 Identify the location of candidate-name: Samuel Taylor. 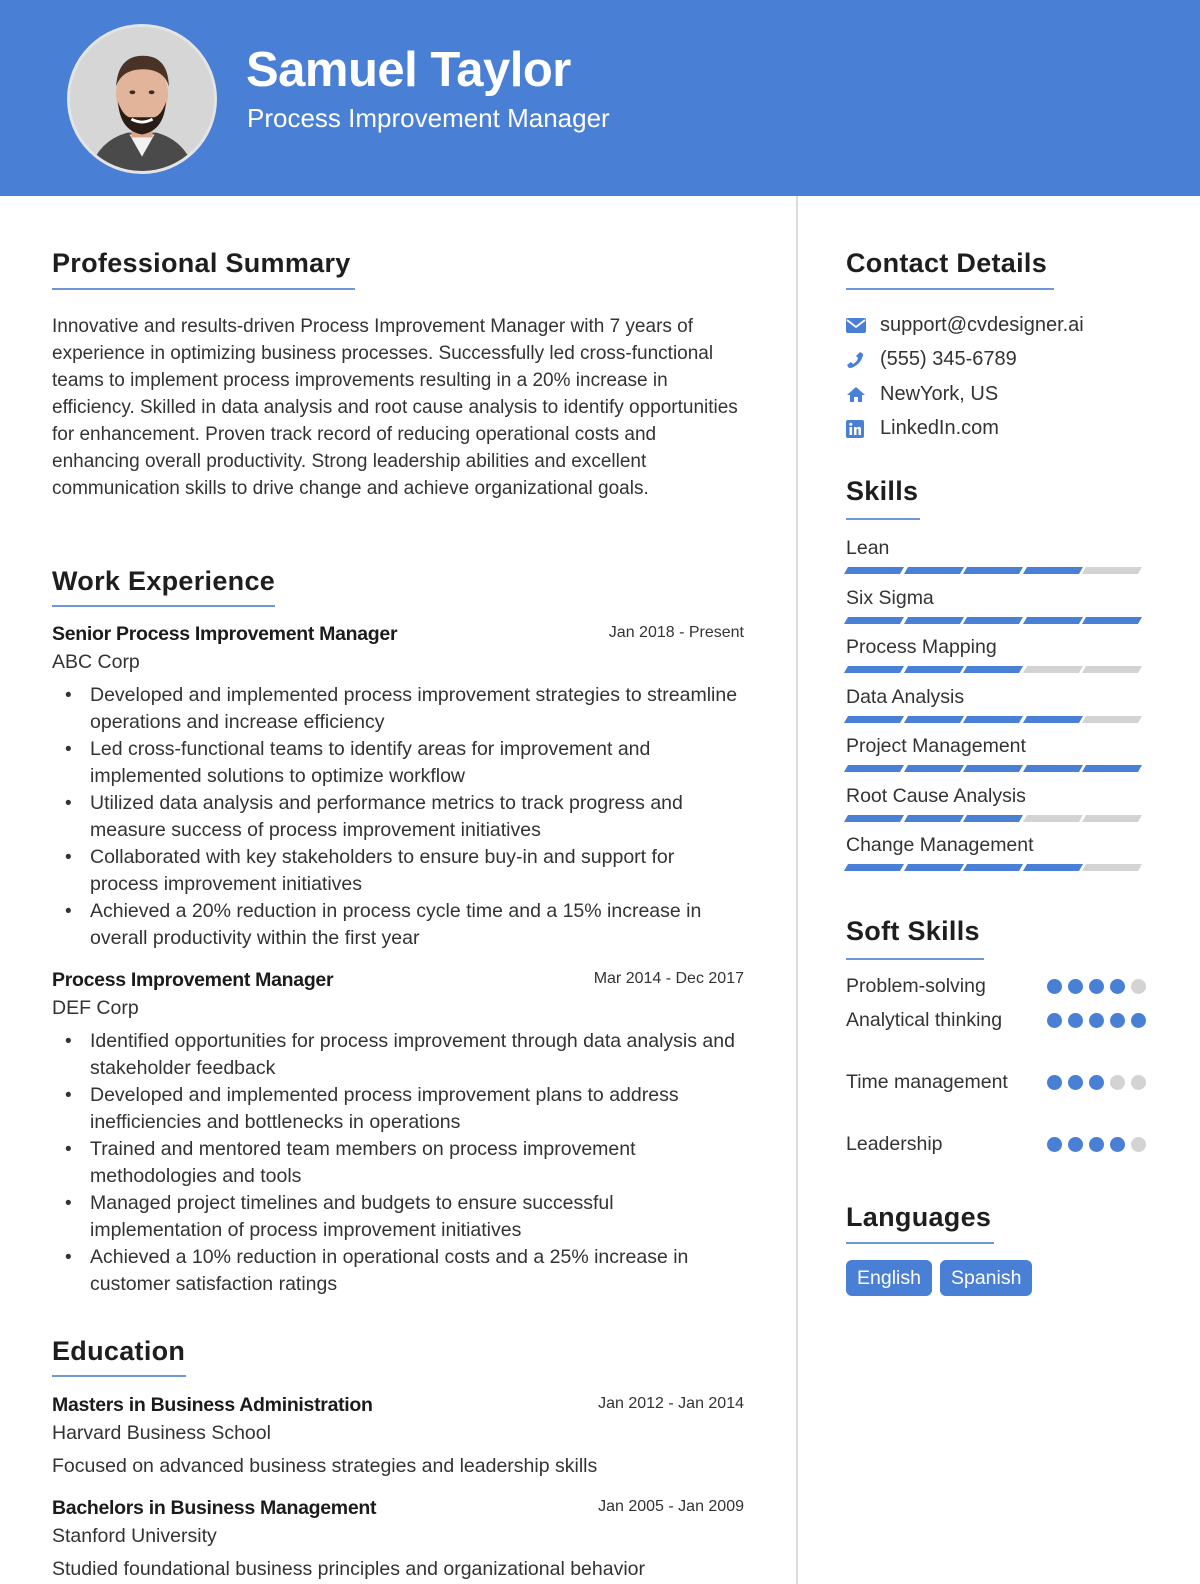
(408, 70).